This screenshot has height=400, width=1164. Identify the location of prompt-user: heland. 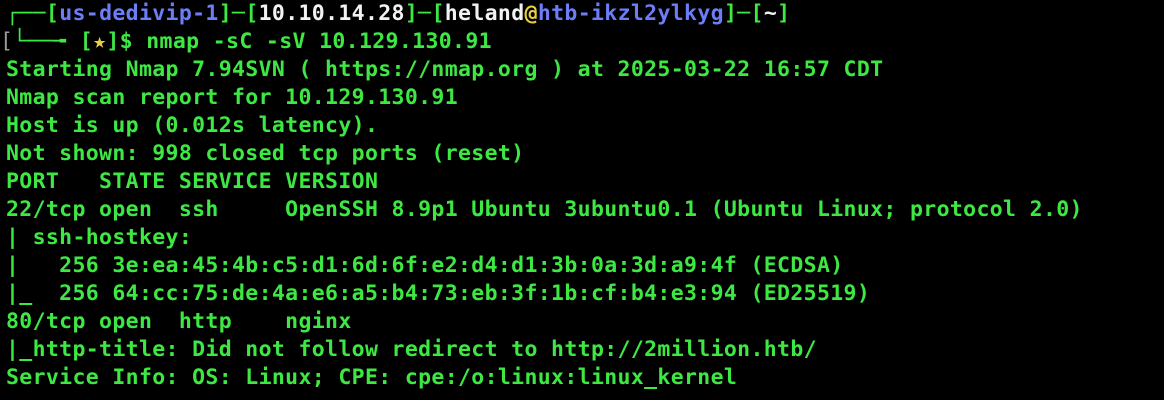
(484, 13).